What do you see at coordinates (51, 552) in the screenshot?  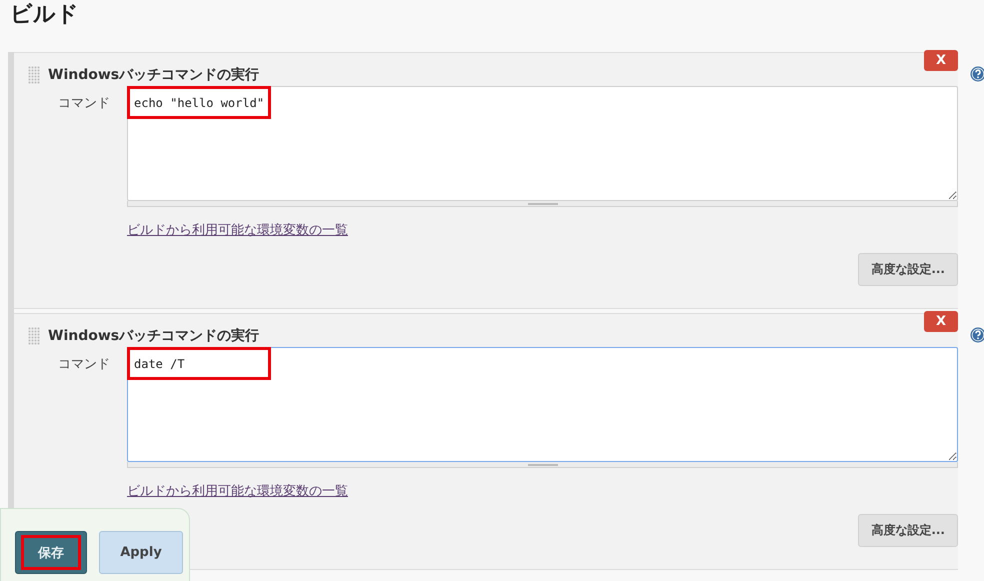 I see `save-button: 保存` at bounding box center [51, 552].